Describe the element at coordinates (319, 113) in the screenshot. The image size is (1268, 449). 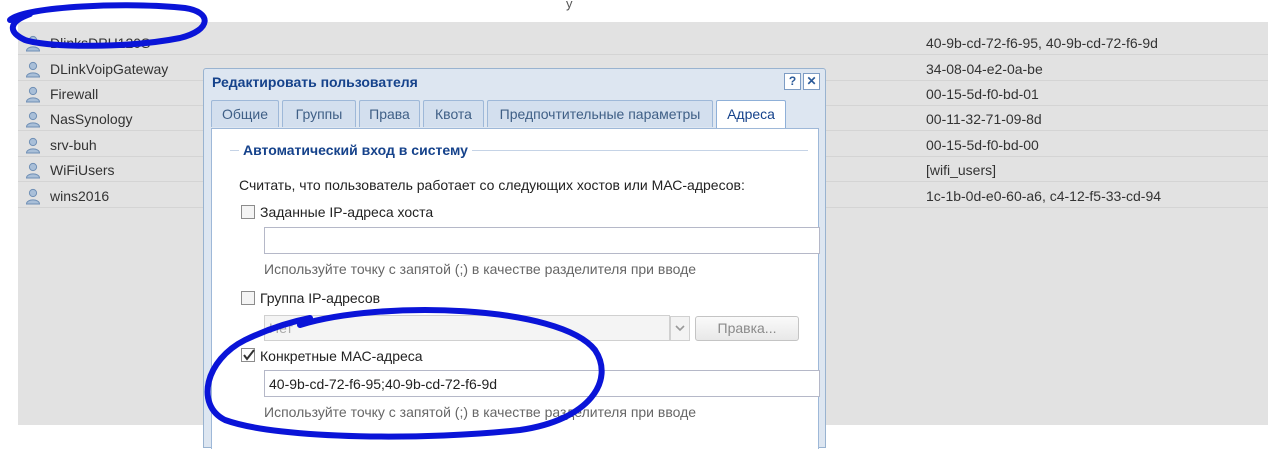
I see `tab-groups: Группы` at that location.